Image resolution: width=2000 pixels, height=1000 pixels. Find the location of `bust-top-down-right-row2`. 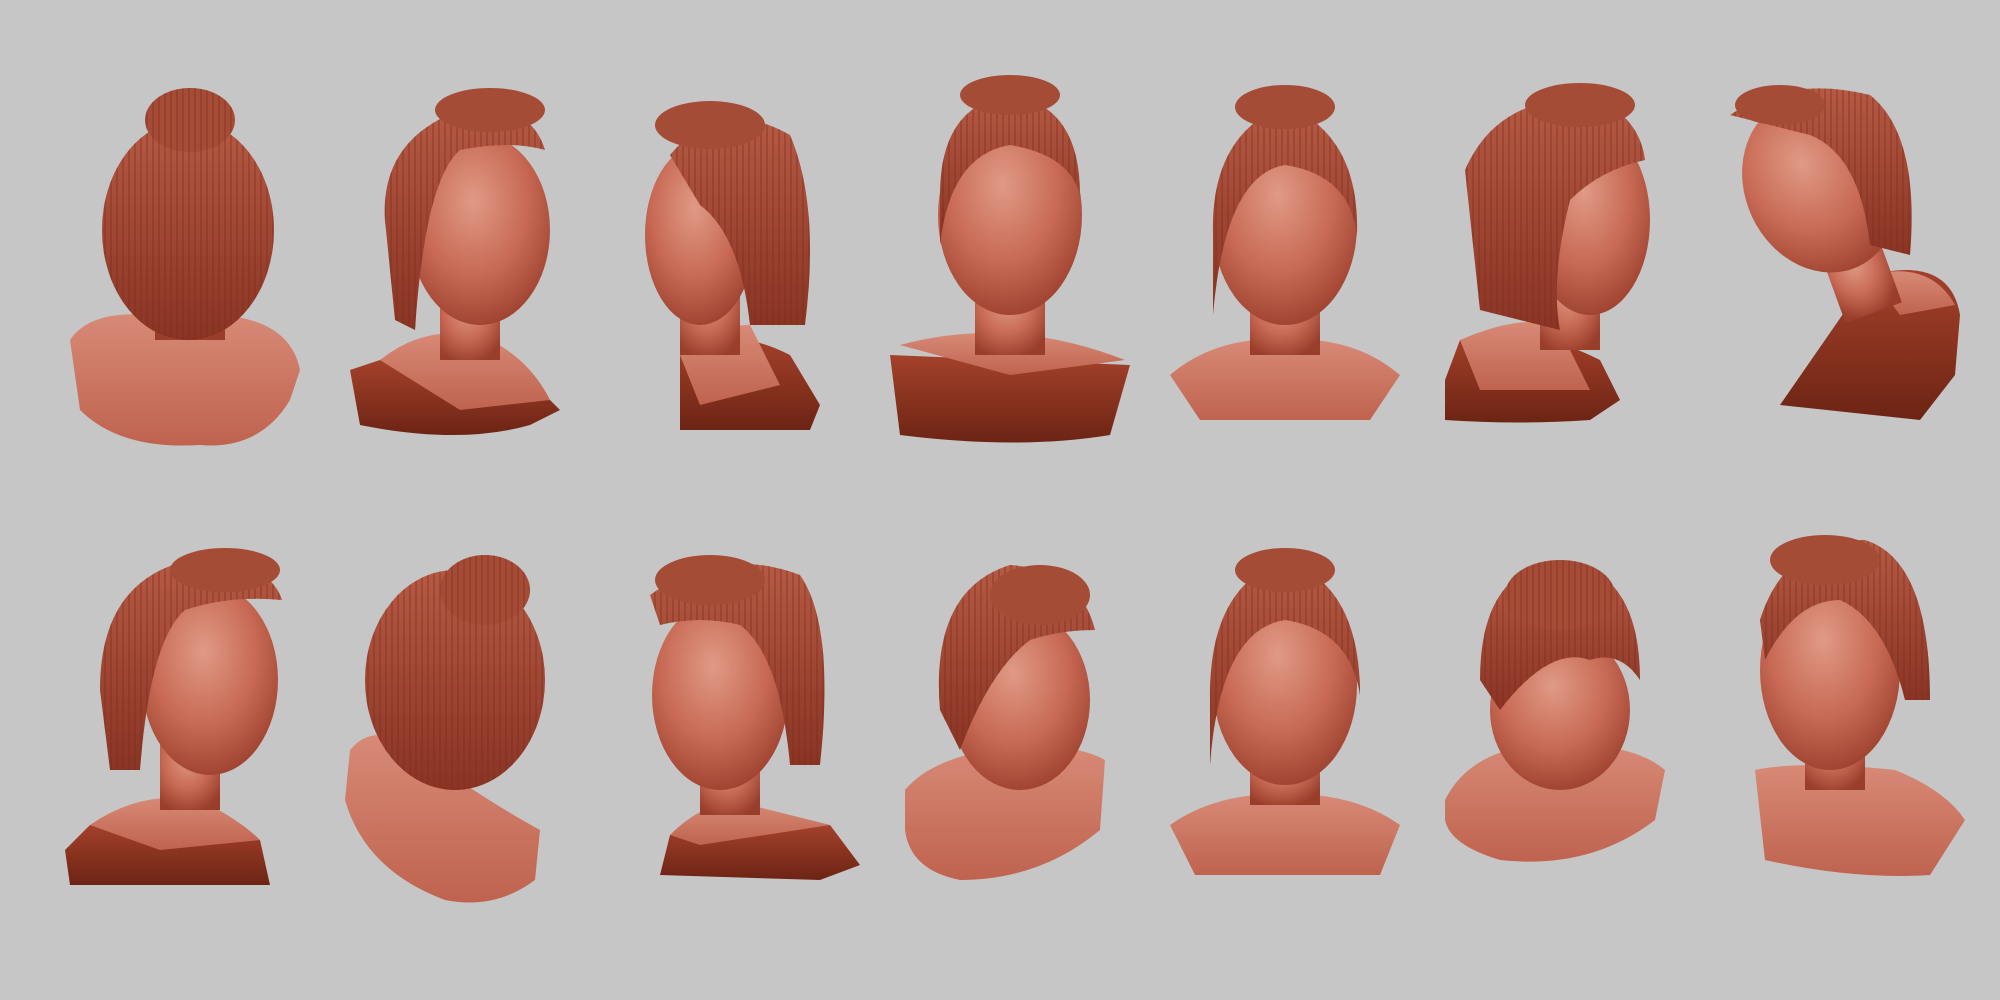

bust-top-down-right-row2 is located at coordinates (1010, 715).